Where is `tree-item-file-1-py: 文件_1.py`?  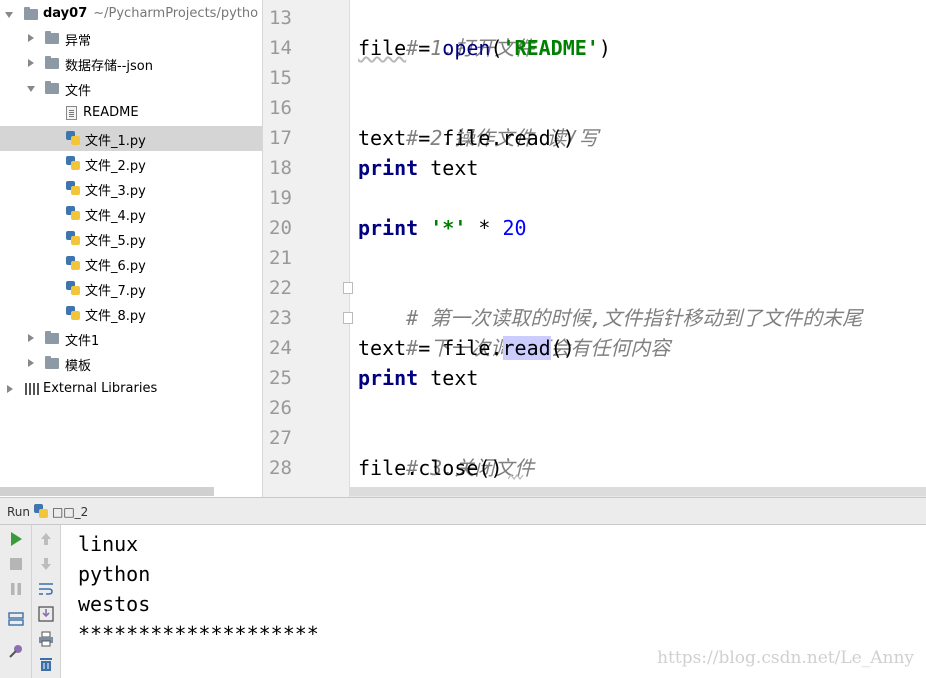
tree-item-file-1-py: 文件_1.py is located at coordinates (131, 138).